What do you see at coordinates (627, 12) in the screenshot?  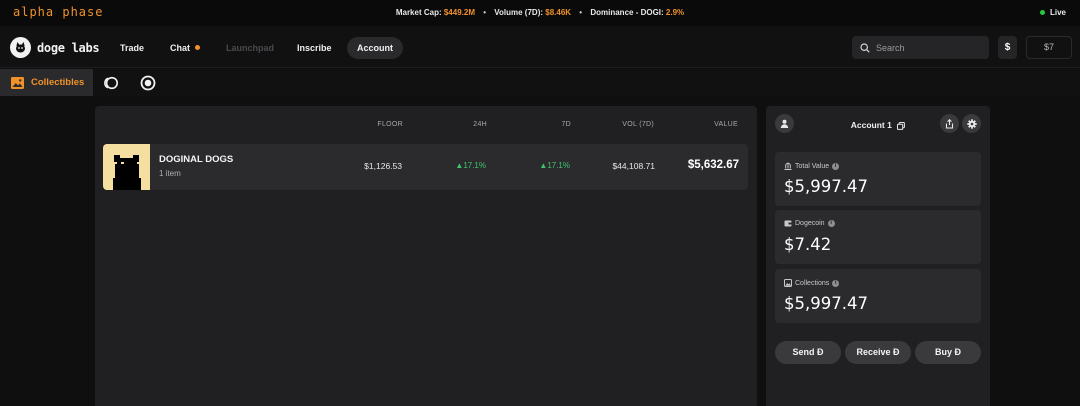 I see `dominance-label: Dominance - DOGI:` at bounding box center [627, 12].